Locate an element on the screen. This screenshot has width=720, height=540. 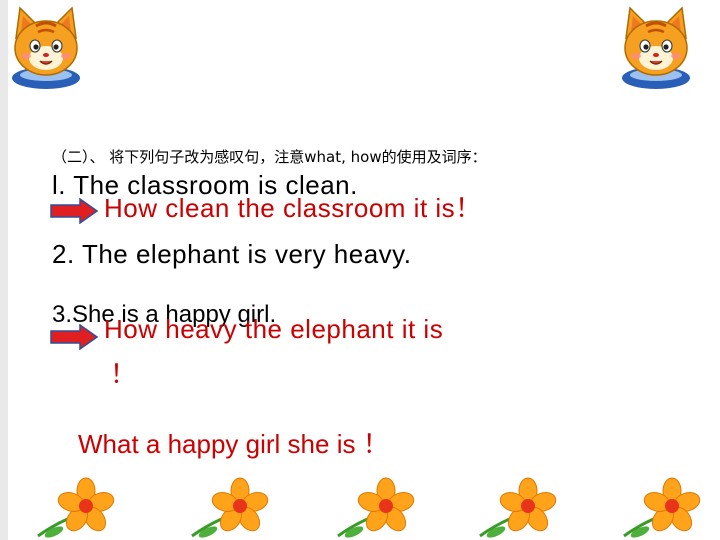
sentence-2: 2. The elephant is very heavy. is located at coordinates (232, 254).